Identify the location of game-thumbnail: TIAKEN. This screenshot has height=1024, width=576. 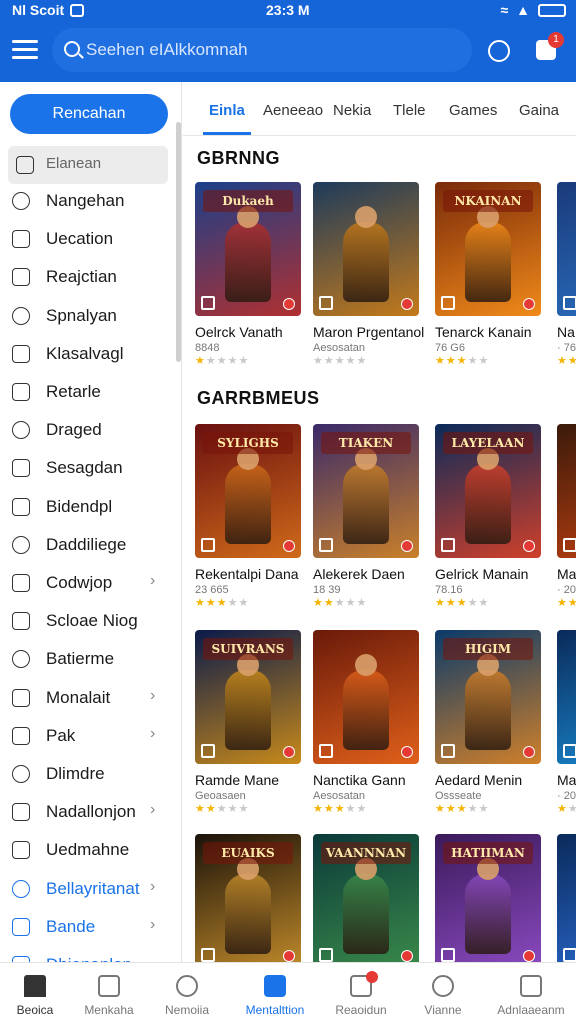
(366, 491).